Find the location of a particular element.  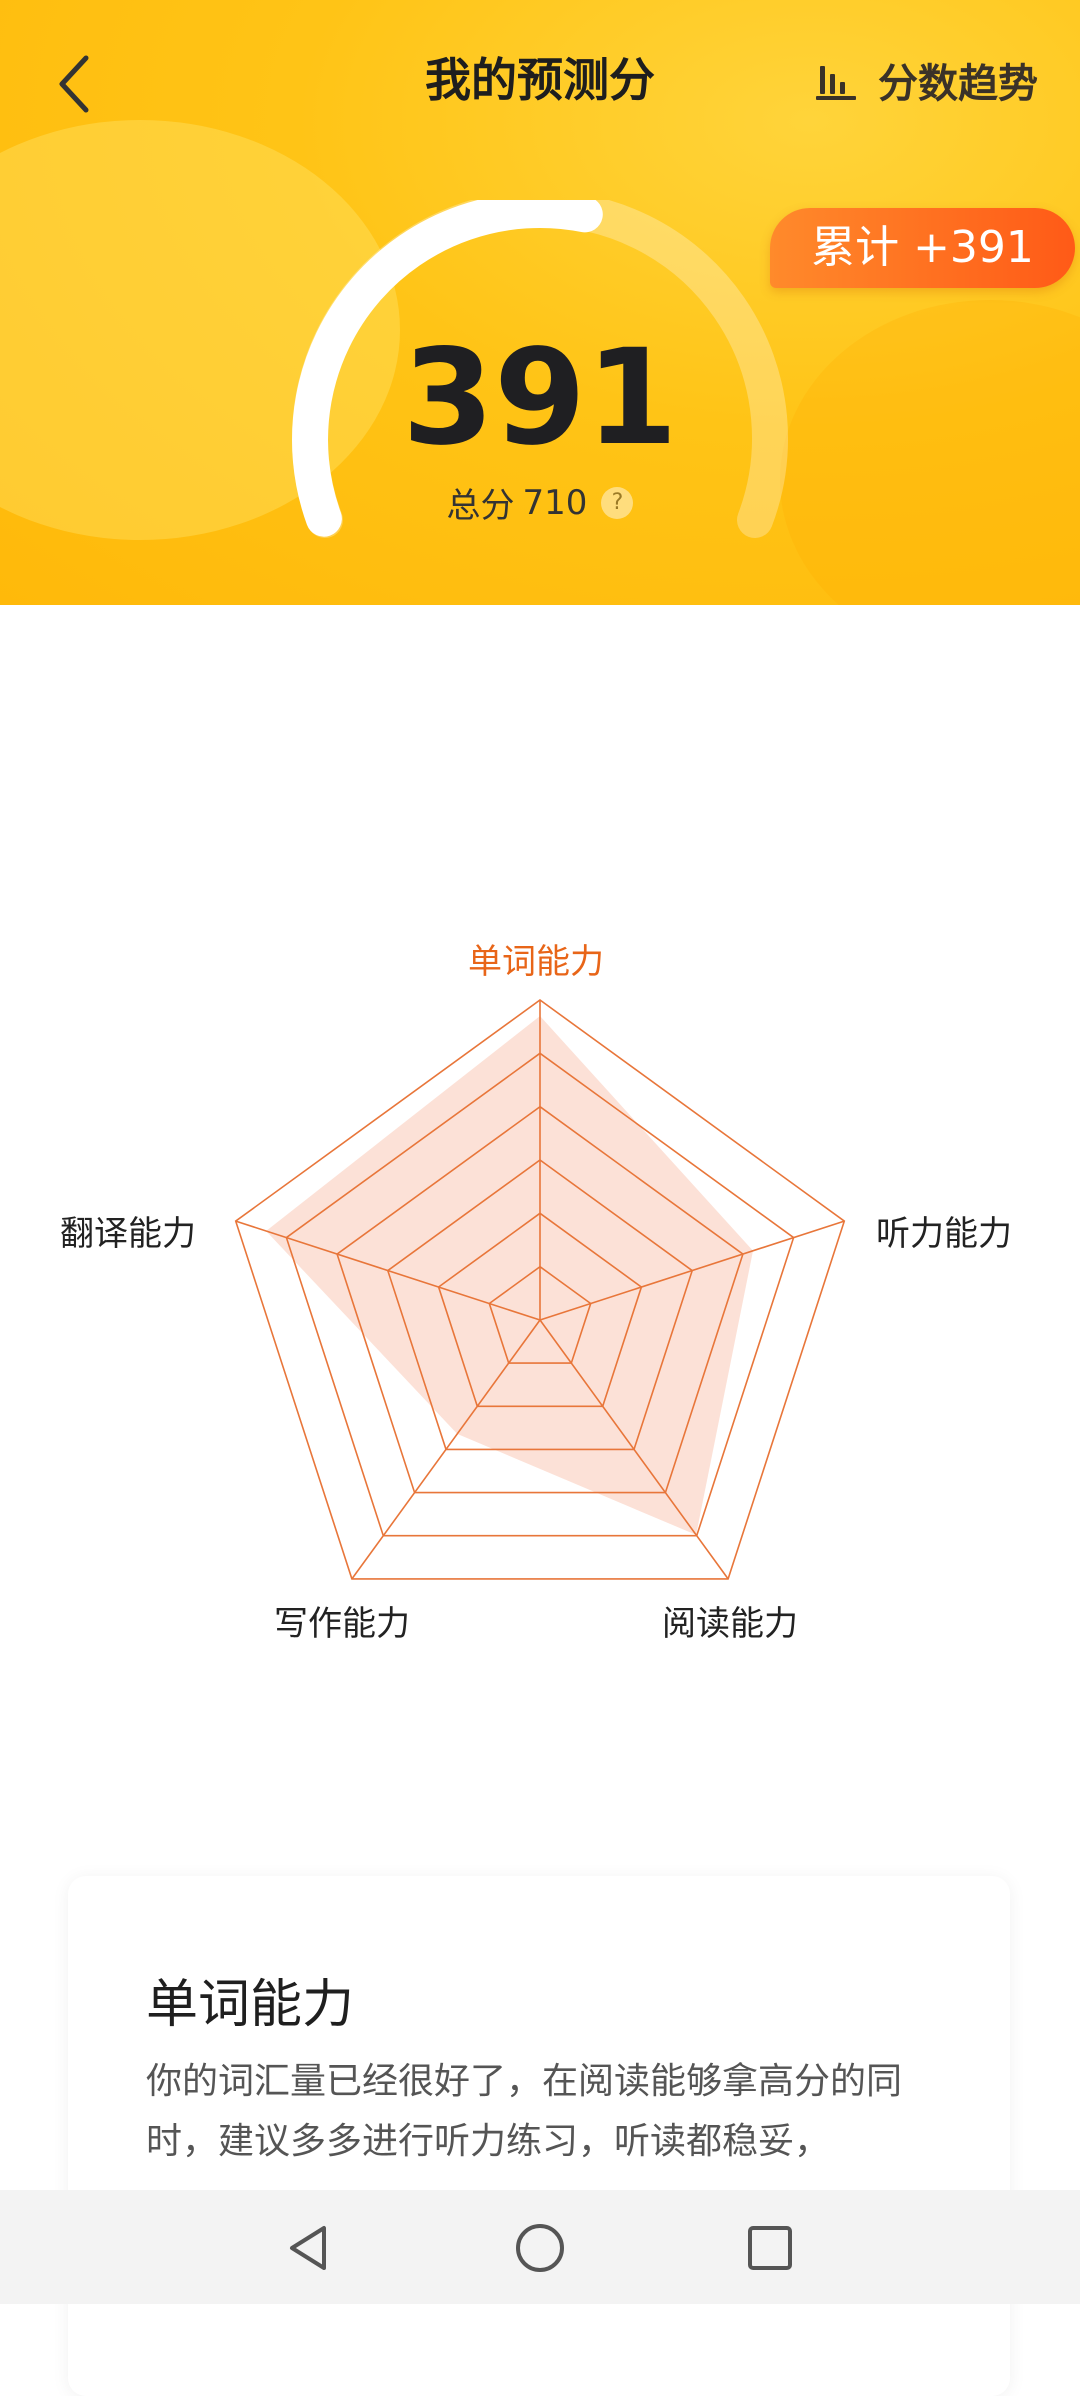

total-score-label: 总分 is located at coordinates (480, 506).